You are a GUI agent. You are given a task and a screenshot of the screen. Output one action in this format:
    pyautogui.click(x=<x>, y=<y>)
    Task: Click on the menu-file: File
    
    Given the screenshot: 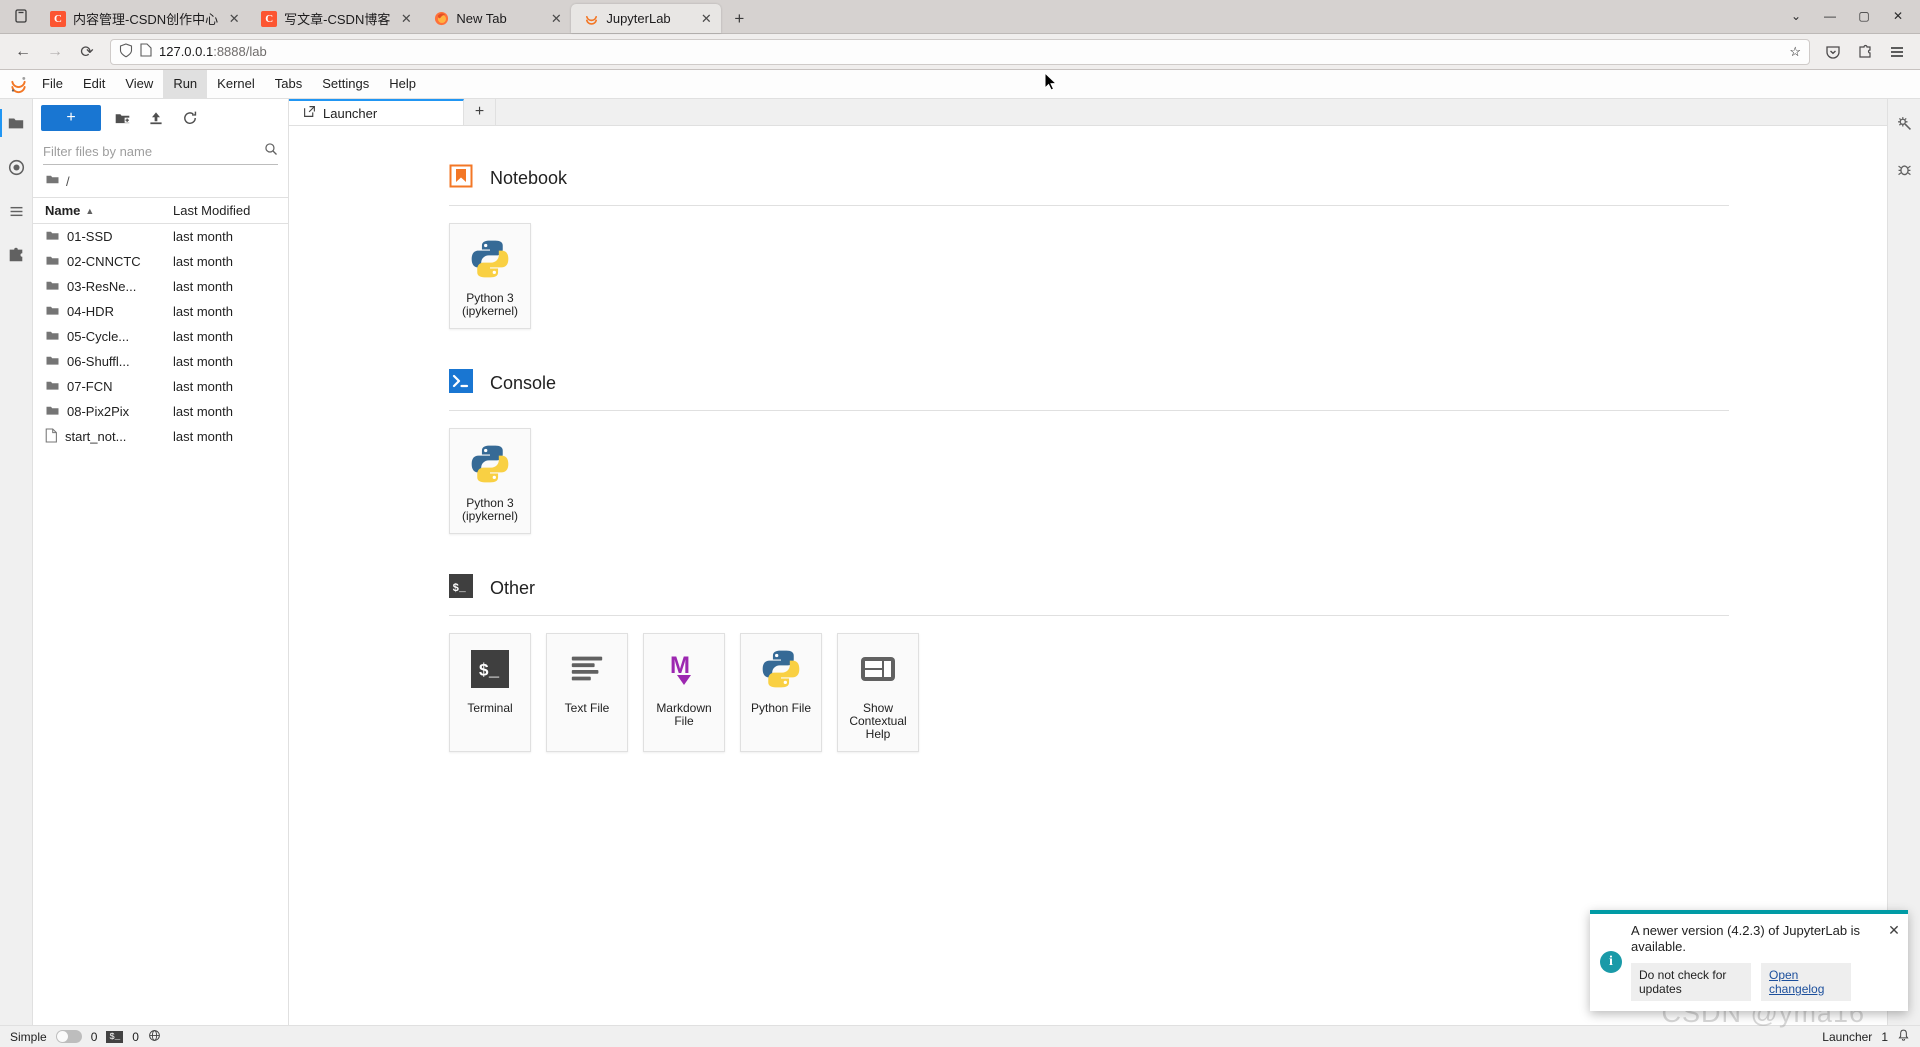 What is the action you would take?
    pyautogui.click(x=52, y=84)
    